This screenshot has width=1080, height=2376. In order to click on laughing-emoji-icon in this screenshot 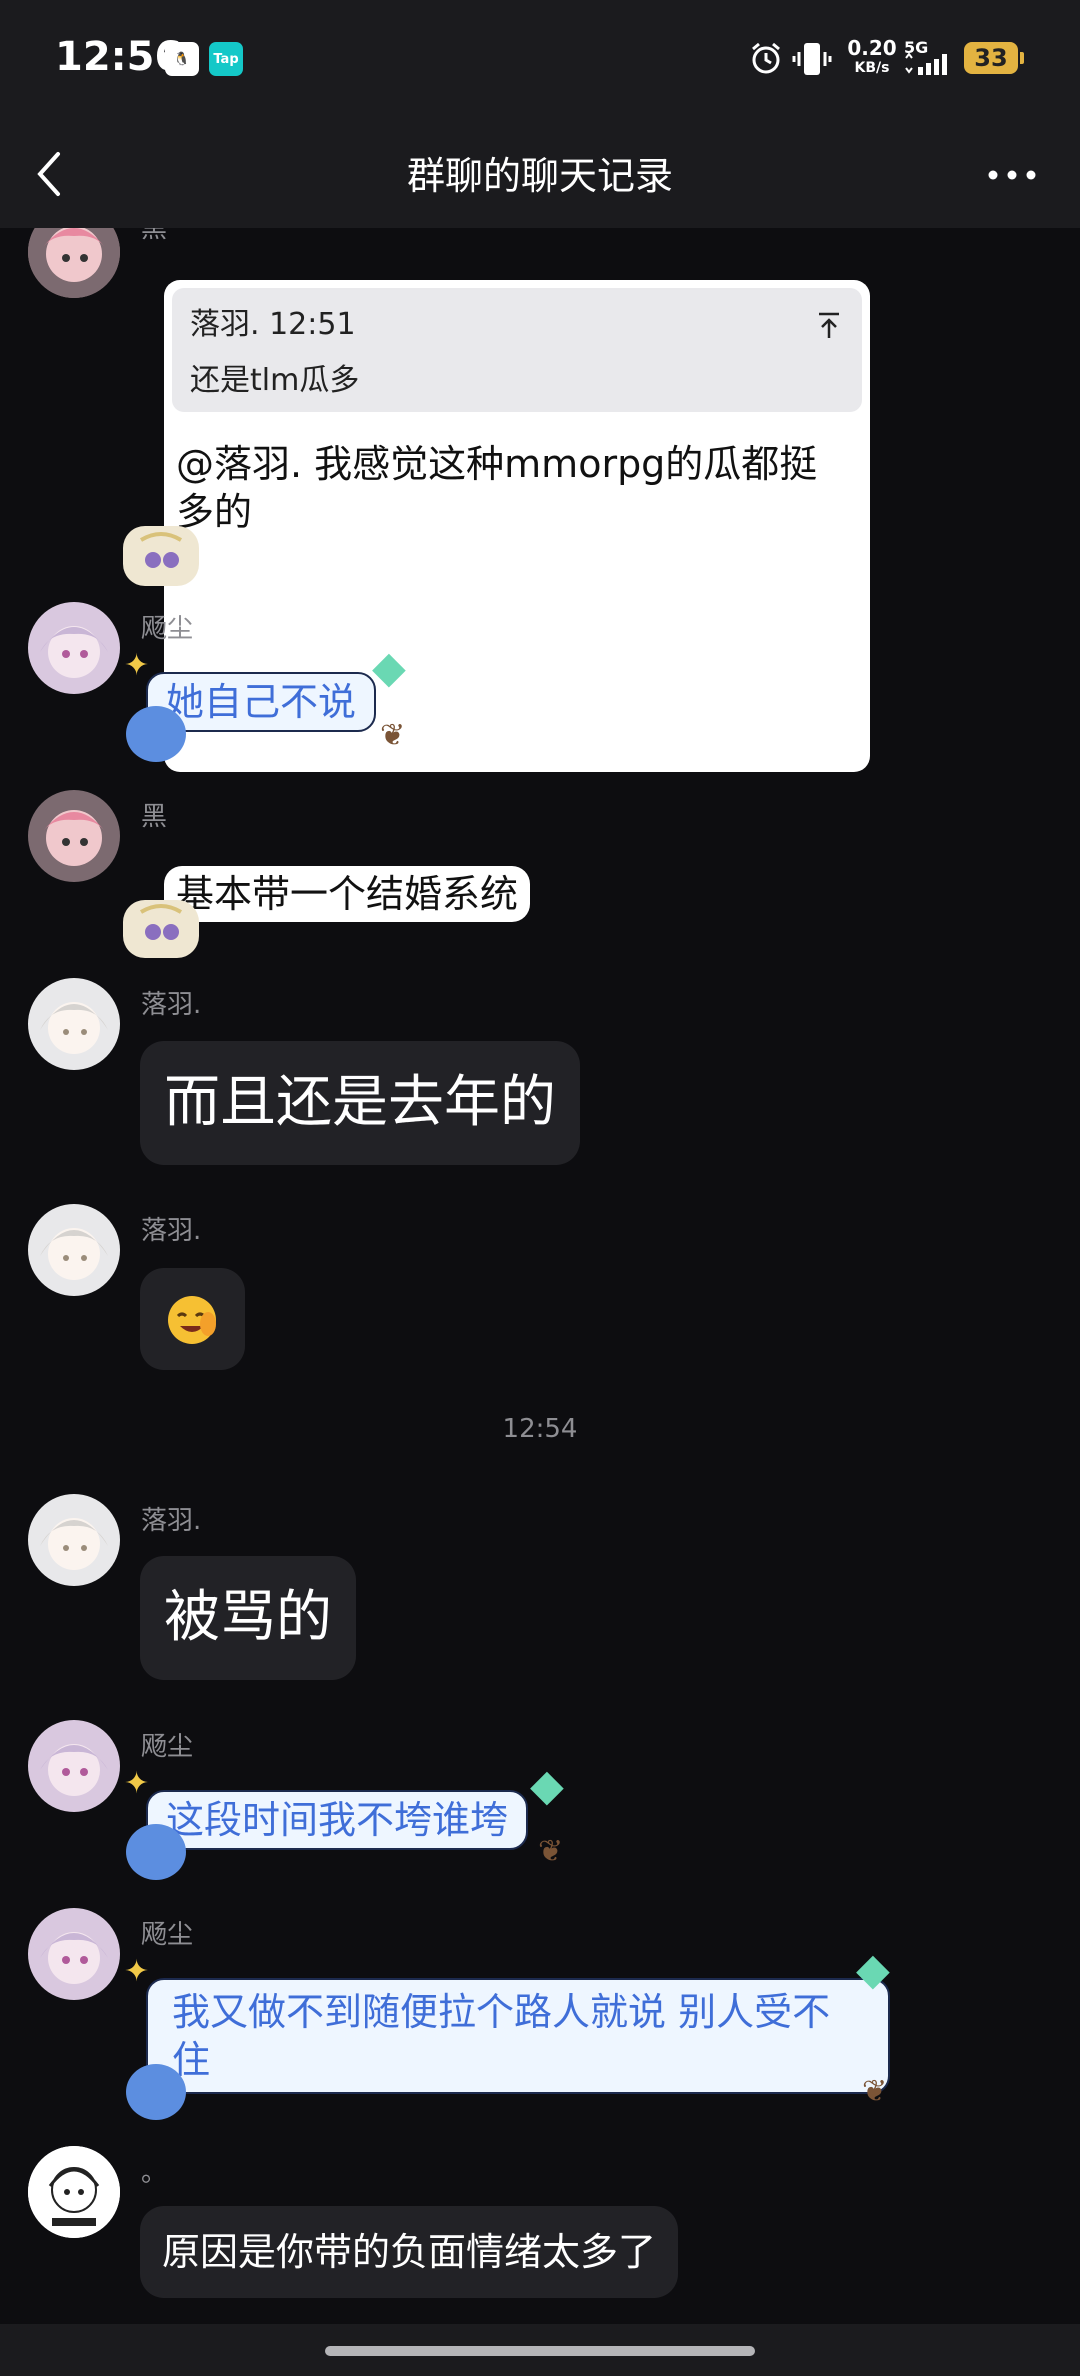, I will do `click(192, 1320)`.